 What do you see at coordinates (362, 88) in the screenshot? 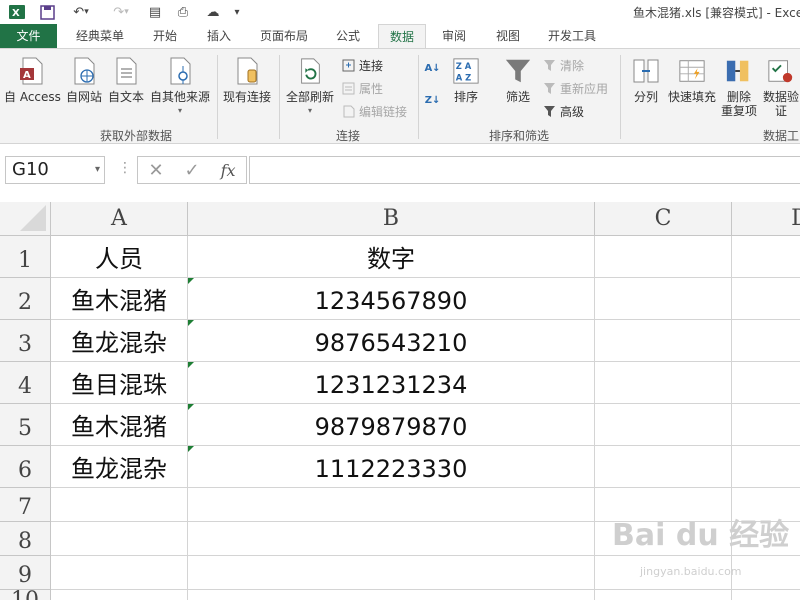
I see `properties-button: 属性` at bounding box center [362, 88].